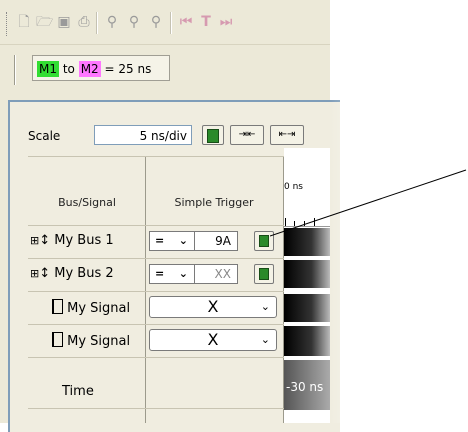 This screenshot has width=468, height=432. Describe the element at coordinates (287, 135) in the screenshot. I see `zoom-out-time-button: ⇤⇥` at that location.